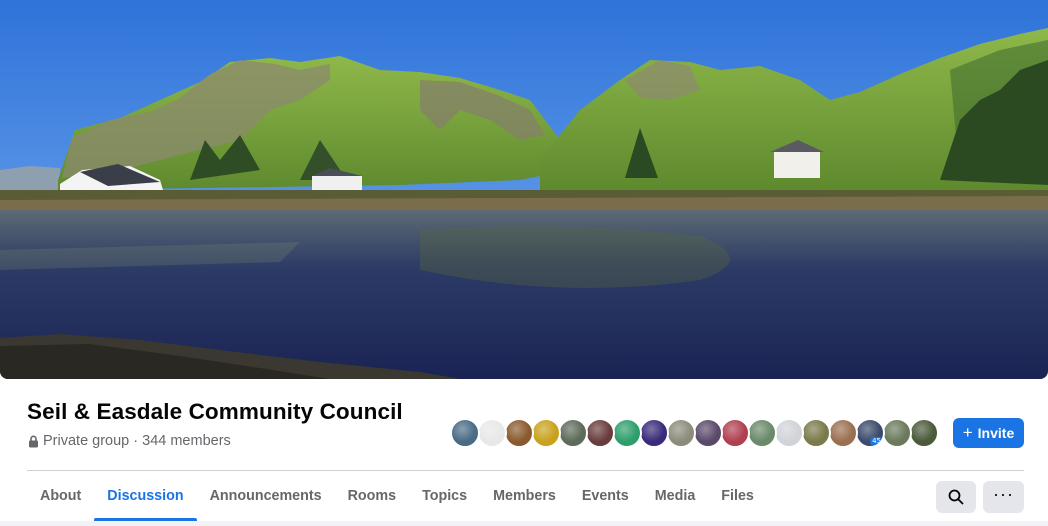  Describe the element at coordinates (1003, 494) in the screenshot. I see `more-options-icon: ···` at that location.